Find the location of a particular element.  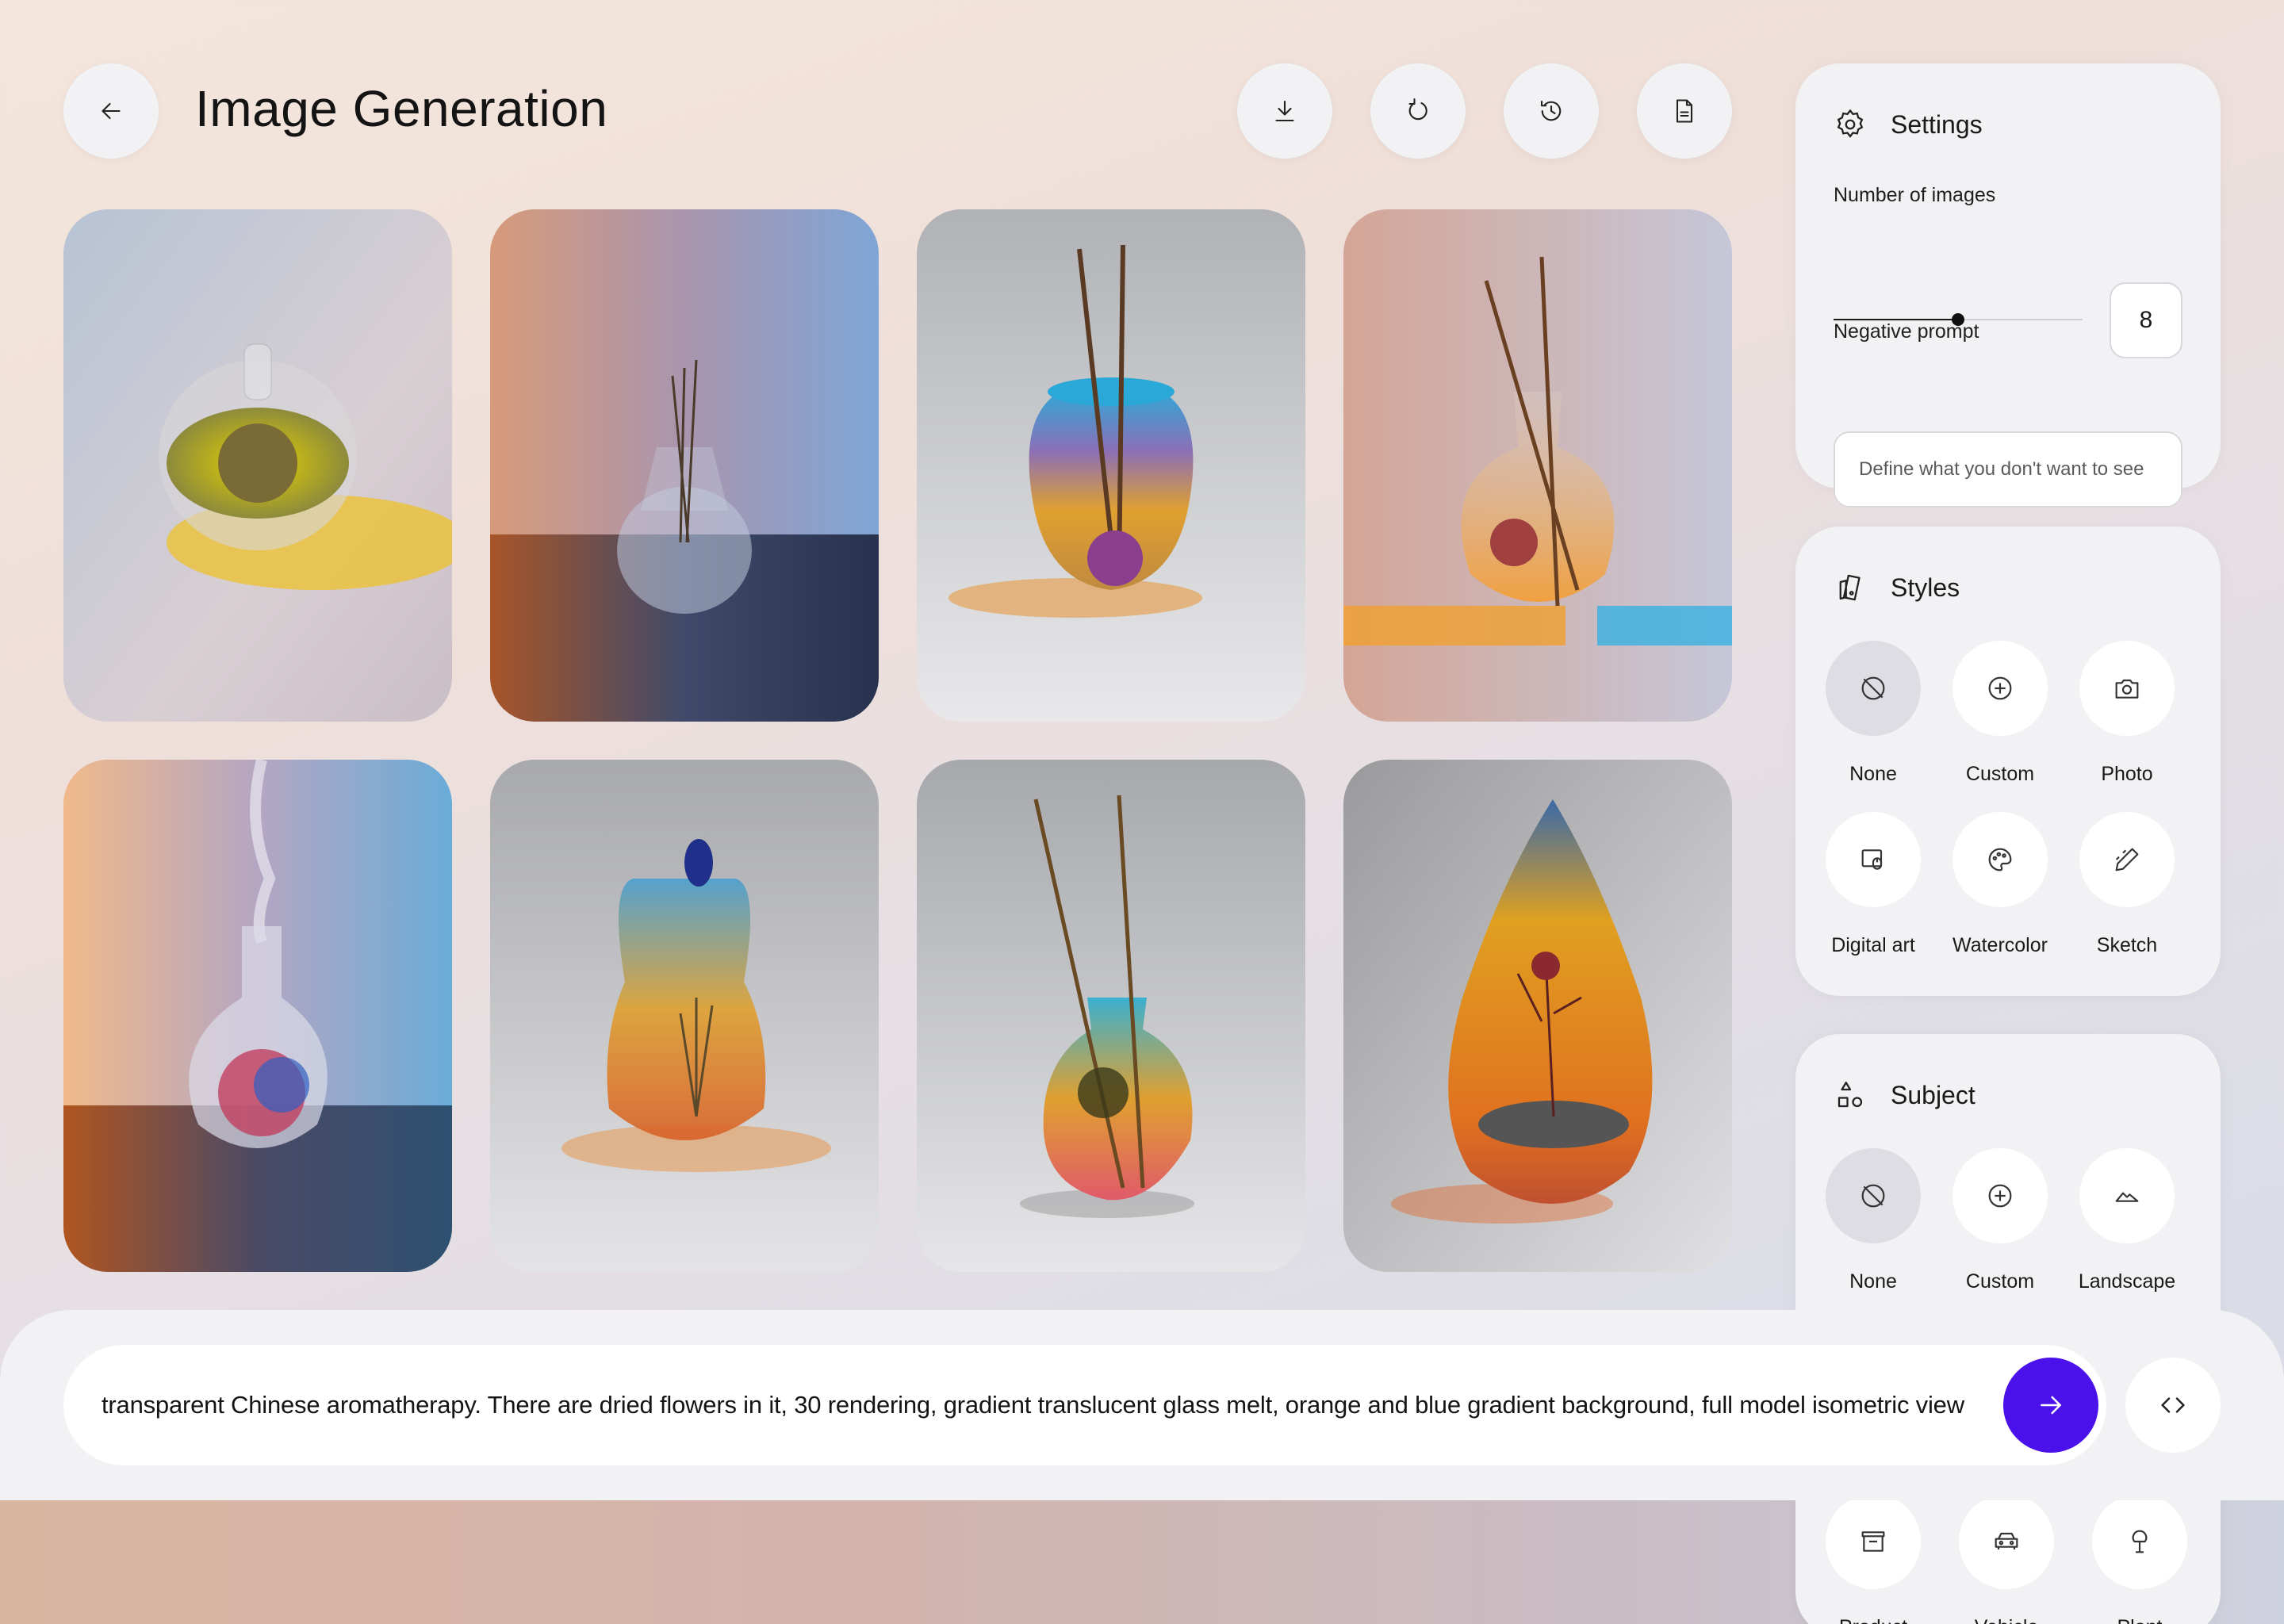

subject-option-plant: Plant is located at coordinates (2139, 1559).